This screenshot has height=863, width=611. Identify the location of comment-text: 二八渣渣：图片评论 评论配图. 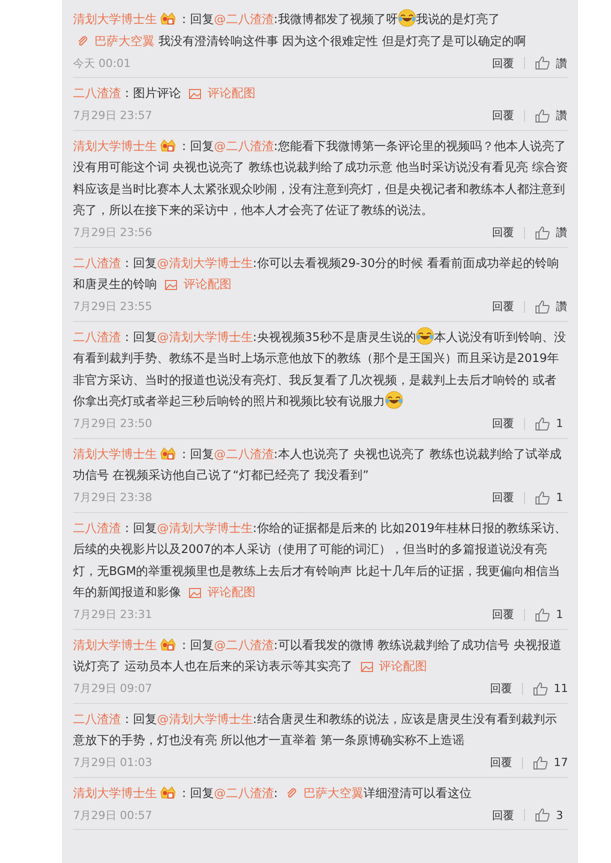
(164, 93).